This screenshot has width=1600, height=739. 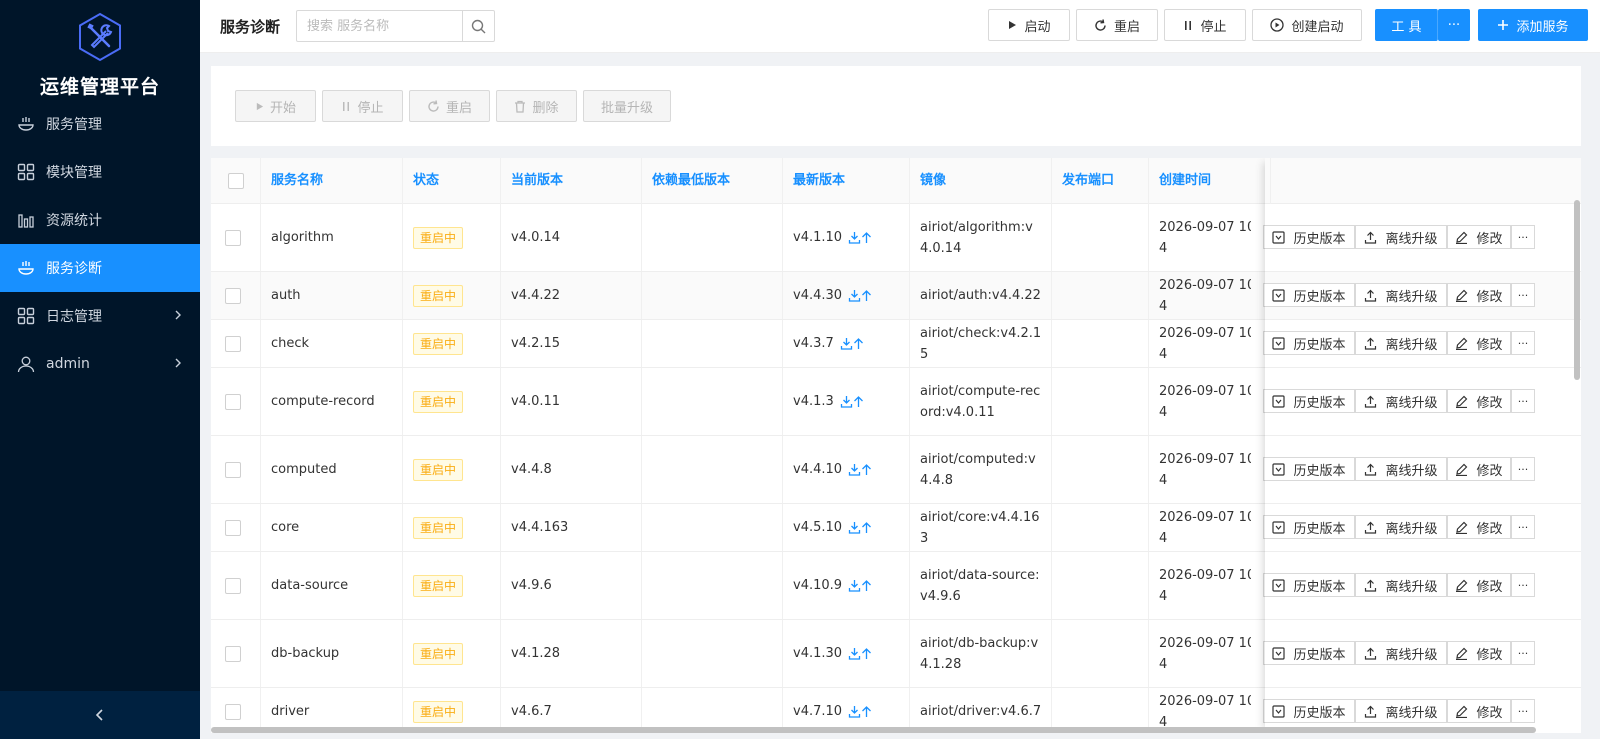 What do you see at coordinates (1533, 25) in the screenshot?
I see `add-service-button: 添加服务` at bounding box center [1533, 25].